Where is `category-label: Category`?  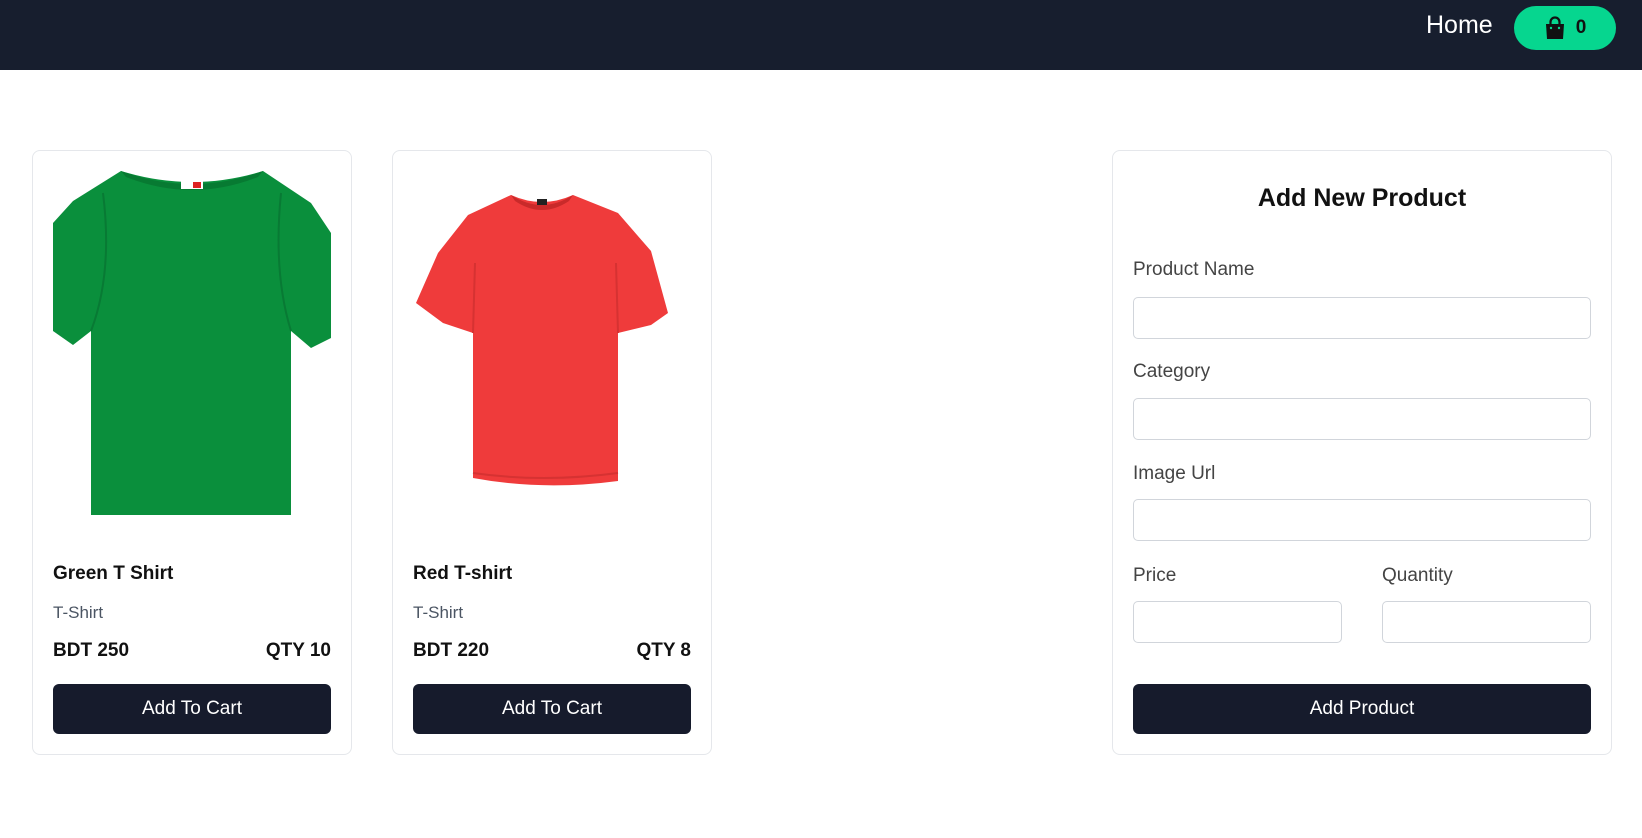
category-label: Category is located at coordinates (1172, 371).